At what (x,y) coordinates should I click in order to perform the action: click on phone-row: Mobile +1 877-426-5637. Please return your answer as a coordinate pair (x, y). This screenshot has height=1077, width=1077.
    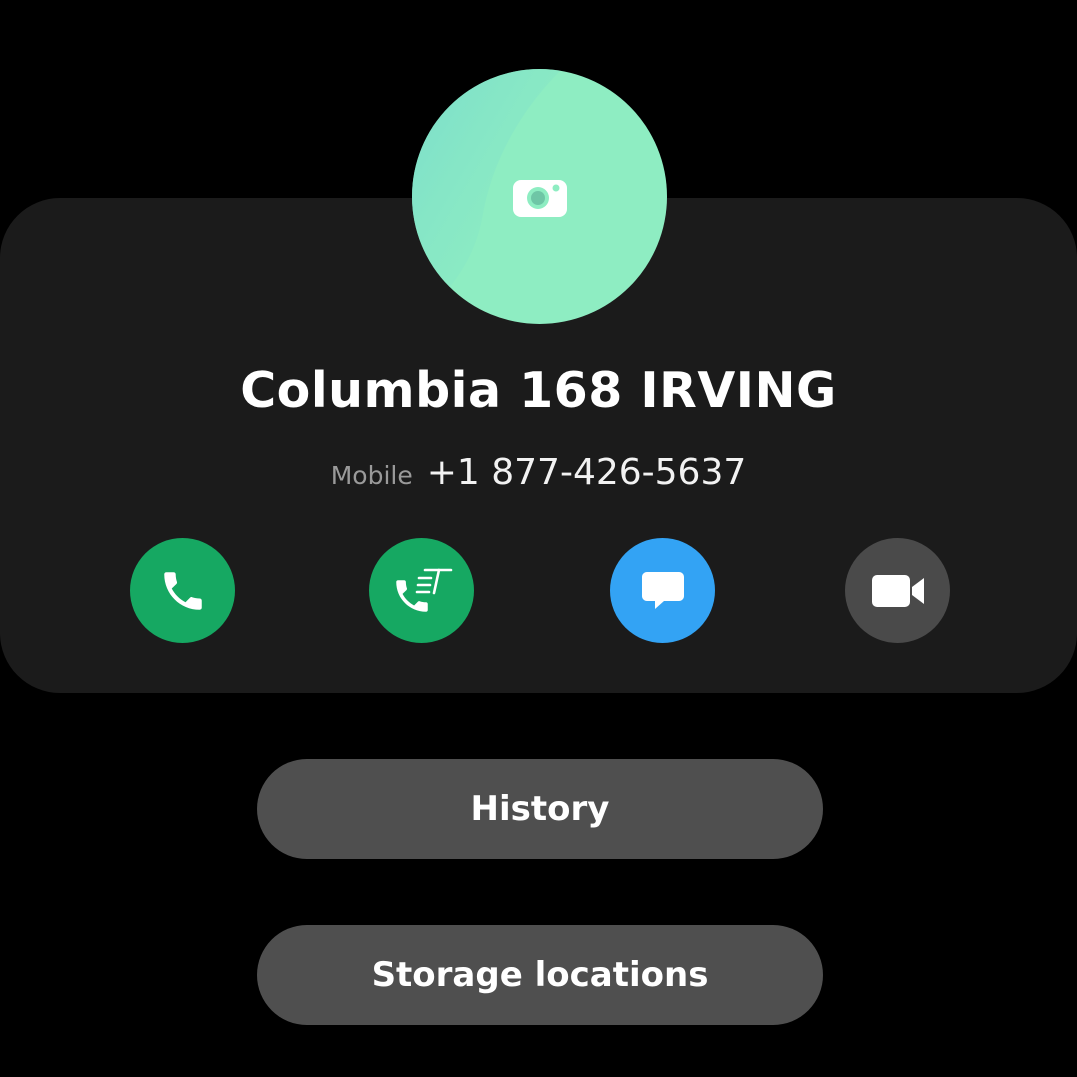
    Looking at the image, I should click on (538, 472).